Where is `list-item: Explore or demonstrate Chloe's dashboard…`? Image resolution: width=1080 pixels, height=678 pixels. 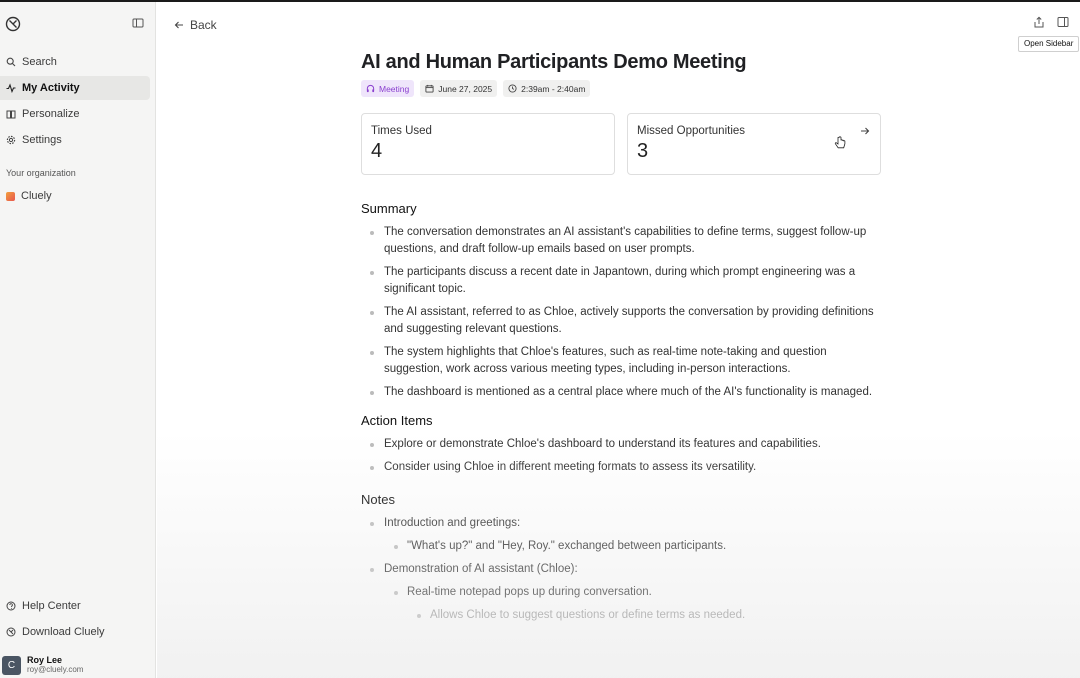 list-item: Explore or demonstrate Chloe's dashboard… is located at coordinates (621, 444).